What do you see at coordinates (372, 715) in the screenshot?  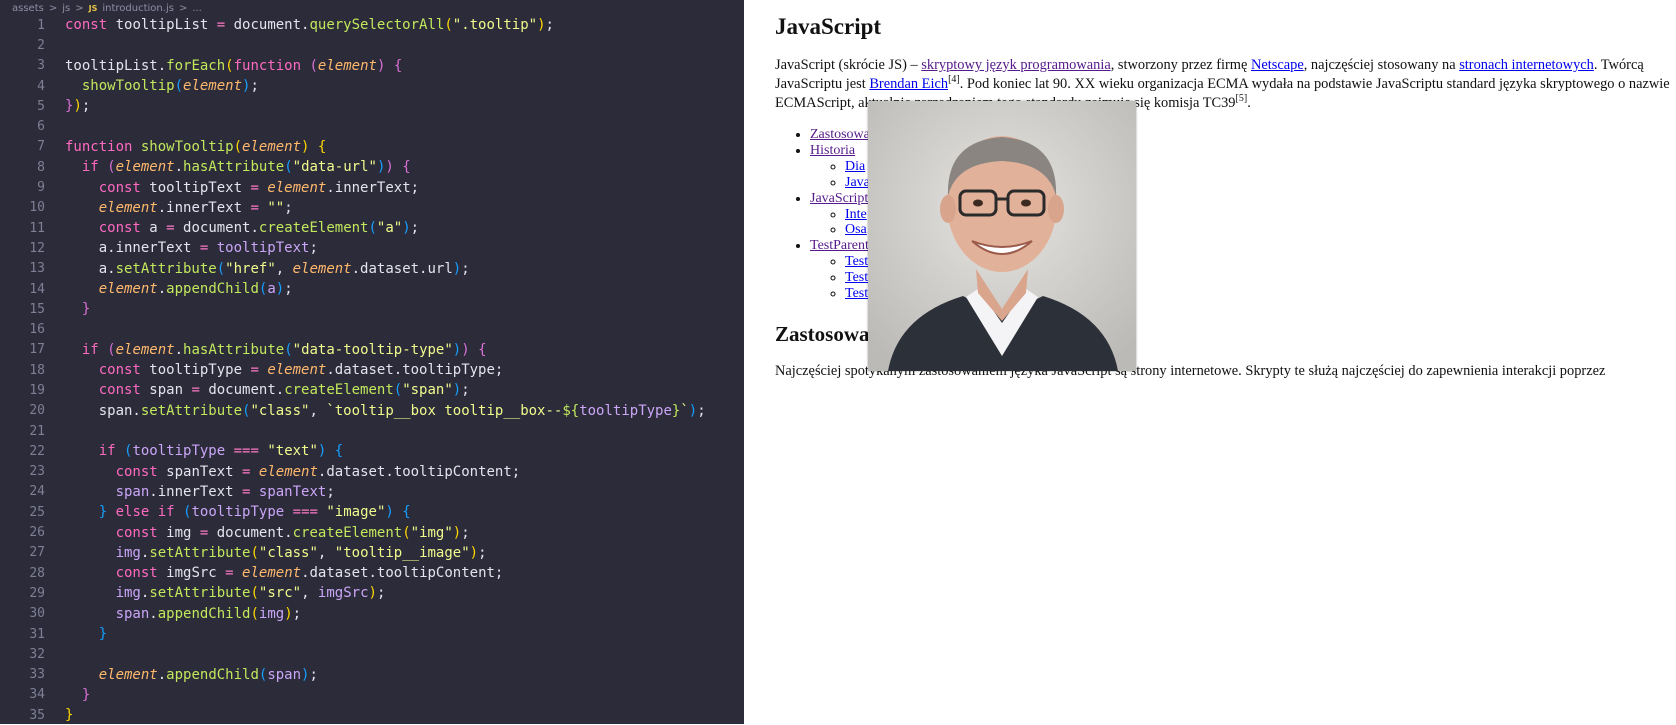 I see `code-line: 35}` at bounding box center [372, 715].